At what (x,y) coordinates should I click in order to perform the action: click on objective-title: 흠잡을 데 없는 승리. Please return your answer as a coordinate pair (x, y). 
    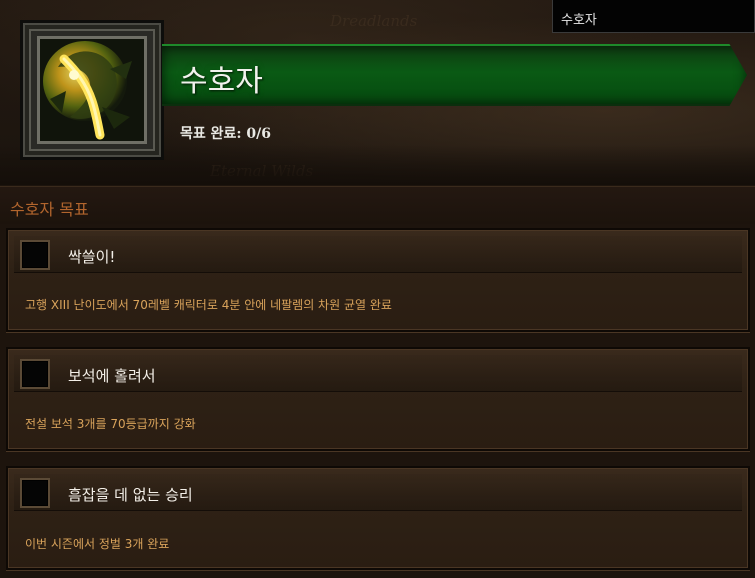
    Looking at the image, I should click on (130, 495).